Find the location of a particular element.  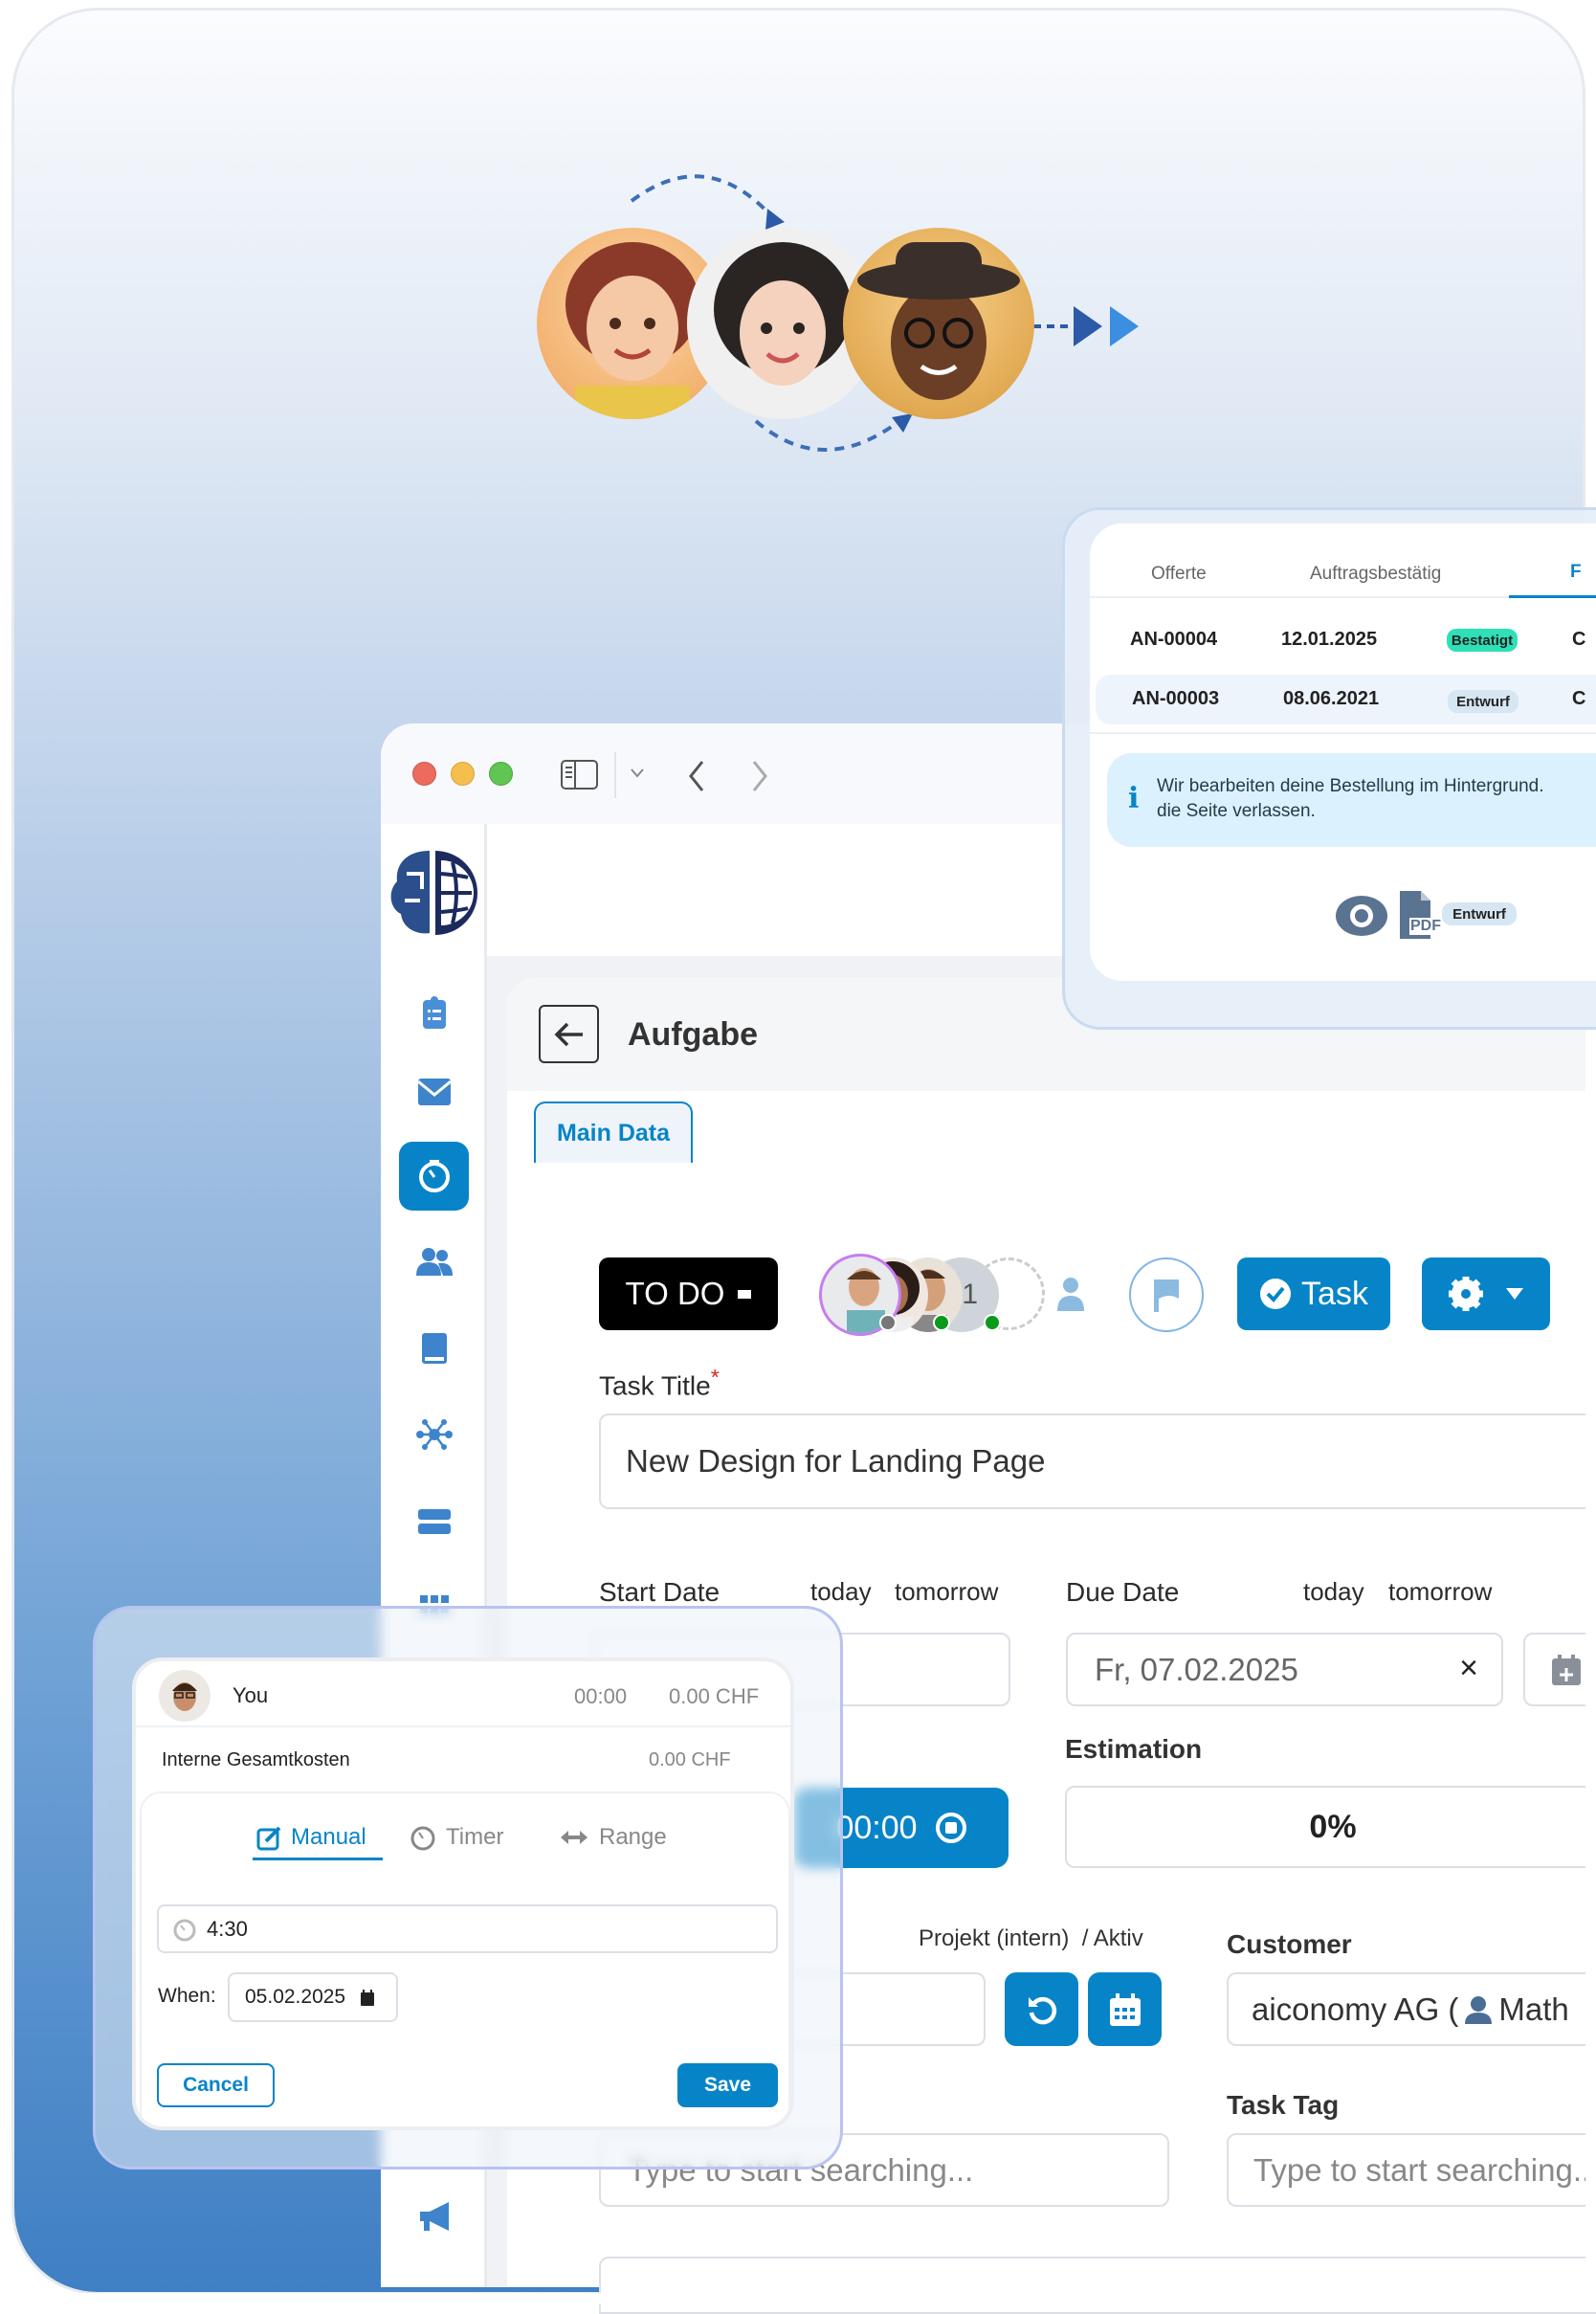

tab-range: Range is located at coordinates (614, 1838).